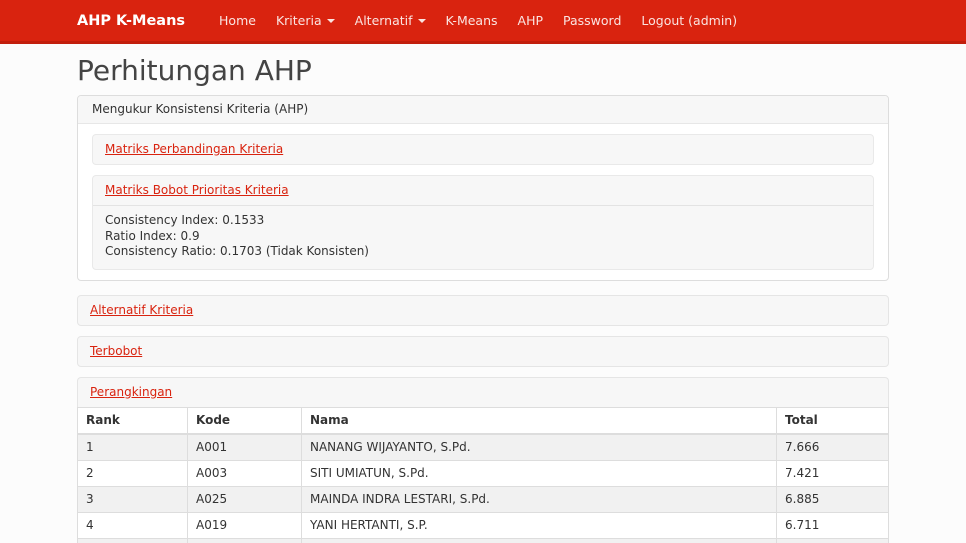 This screenshot has height=543, width=966. I want to click on cell-nama: YANI HERTANTI, S.P., so click(539, 525).